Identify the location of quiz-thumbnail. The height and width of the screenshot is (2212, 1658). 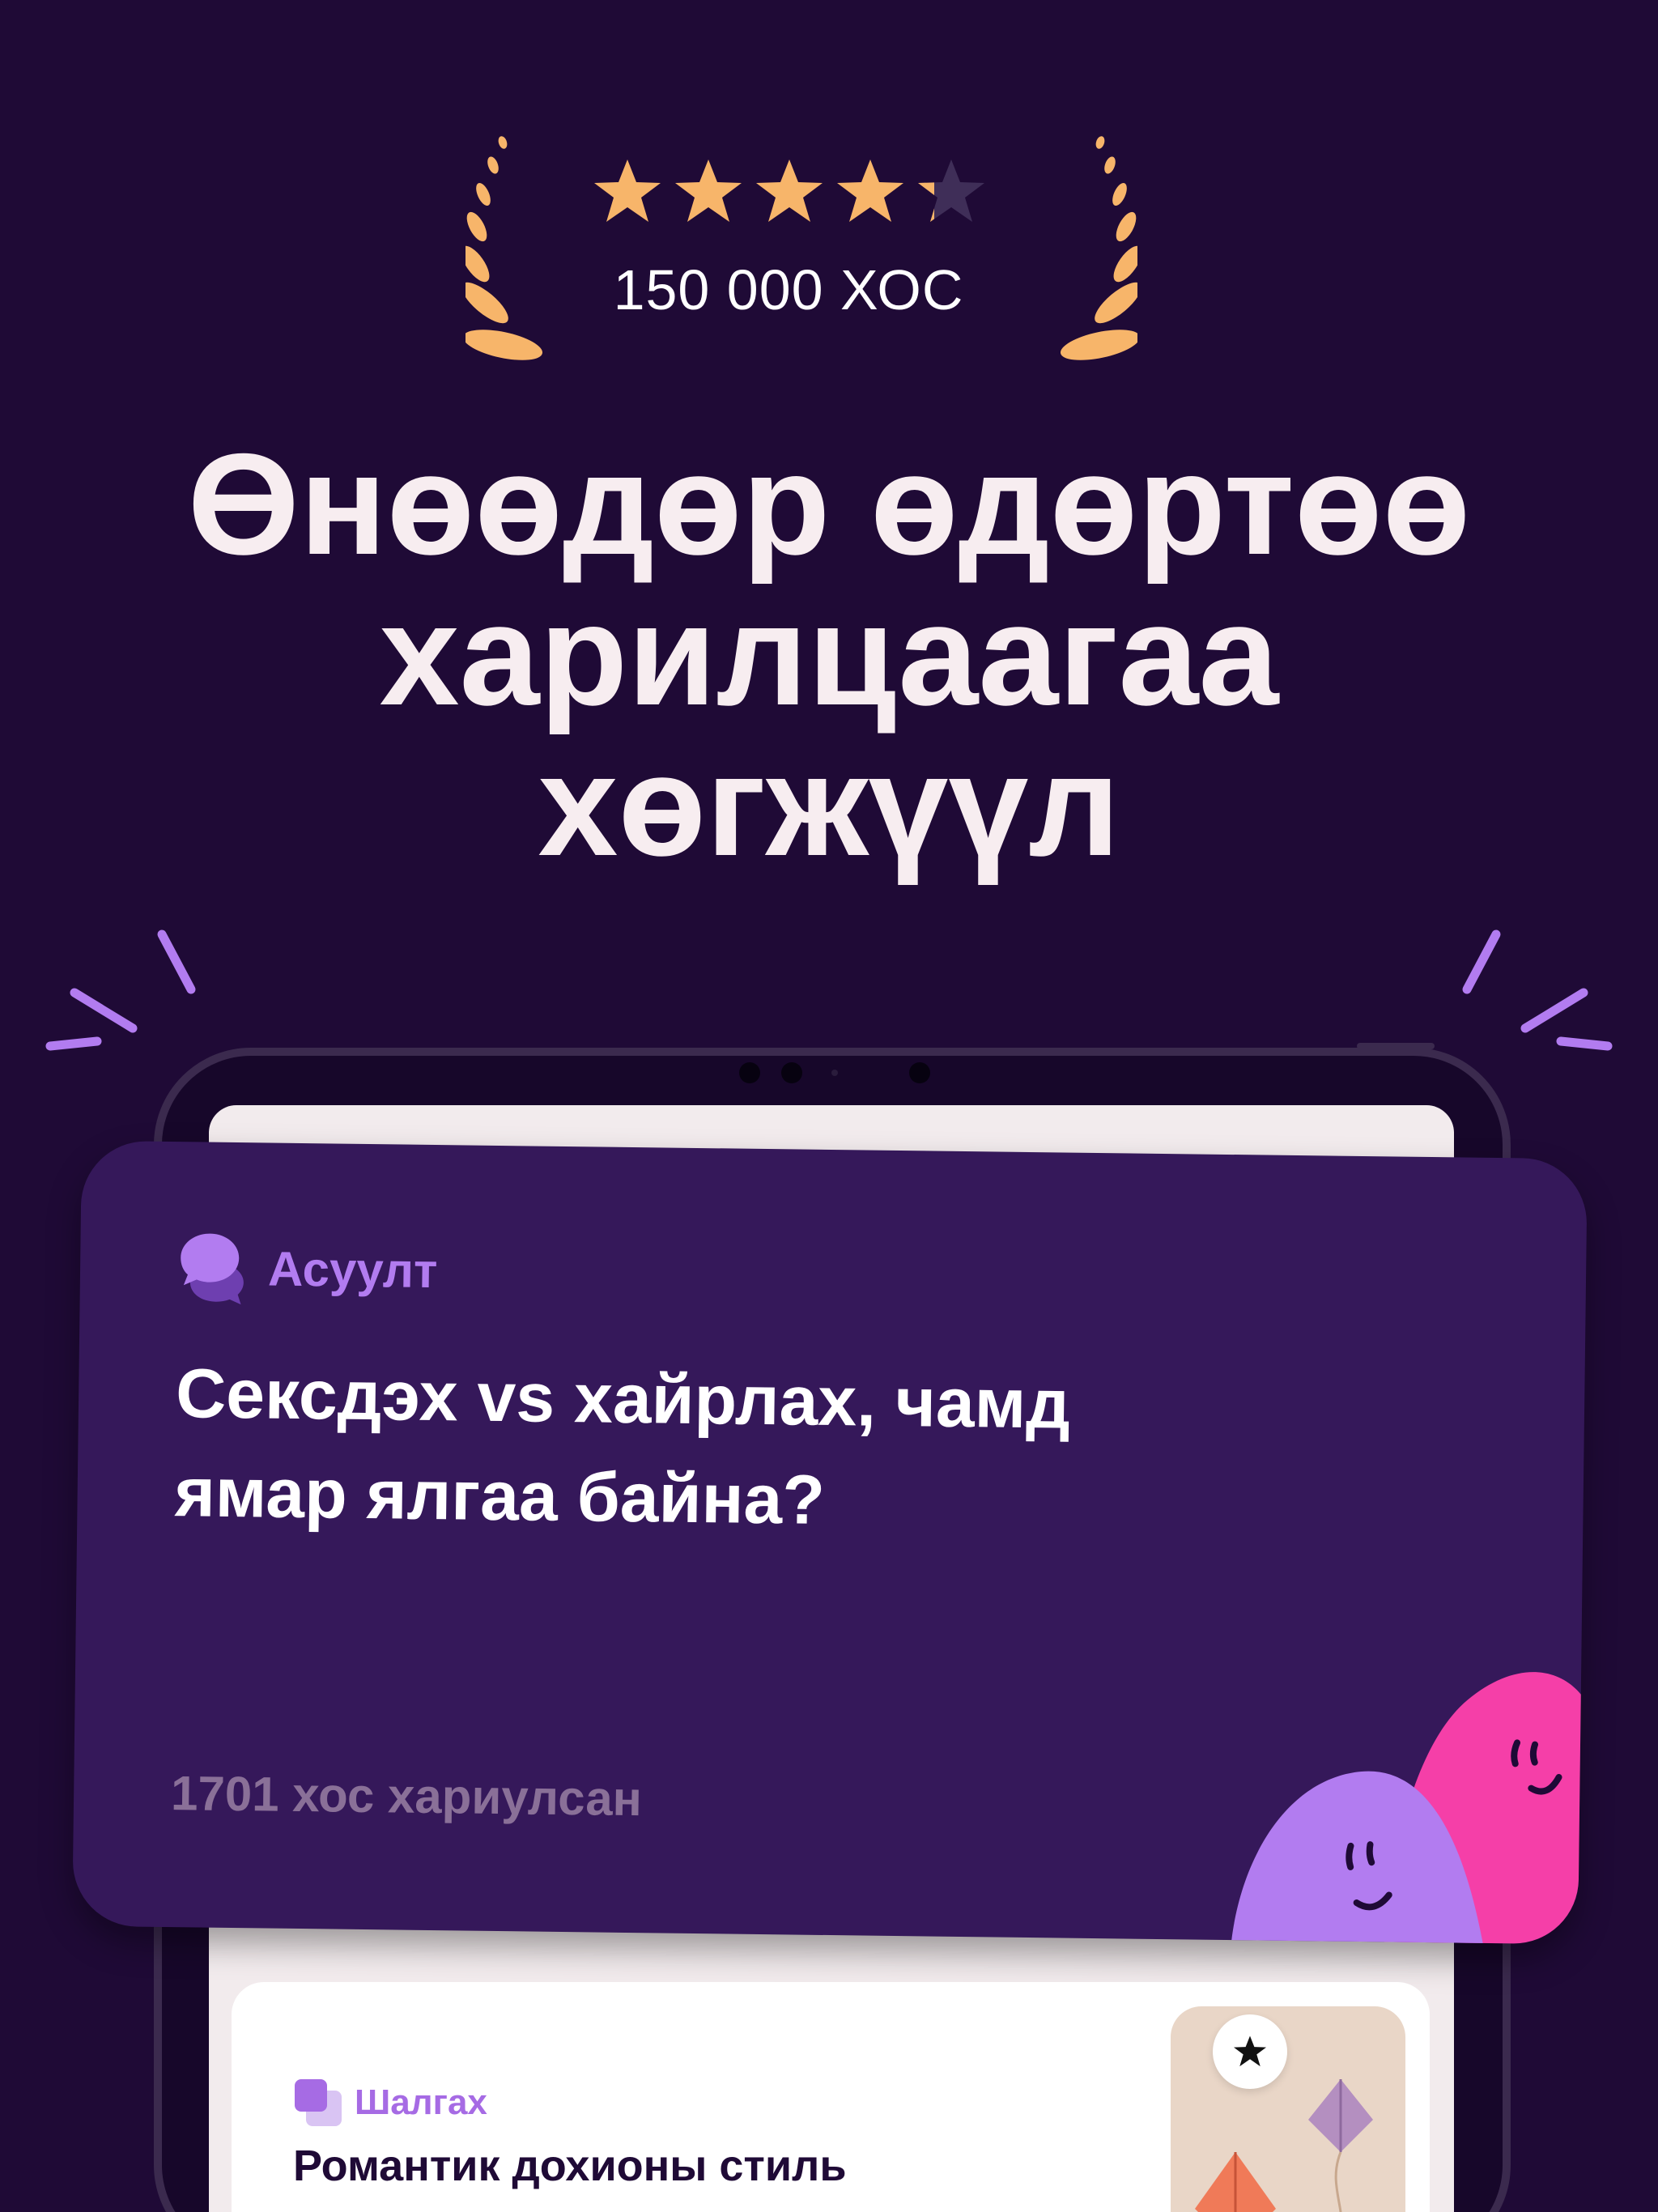
(1288, 2109).